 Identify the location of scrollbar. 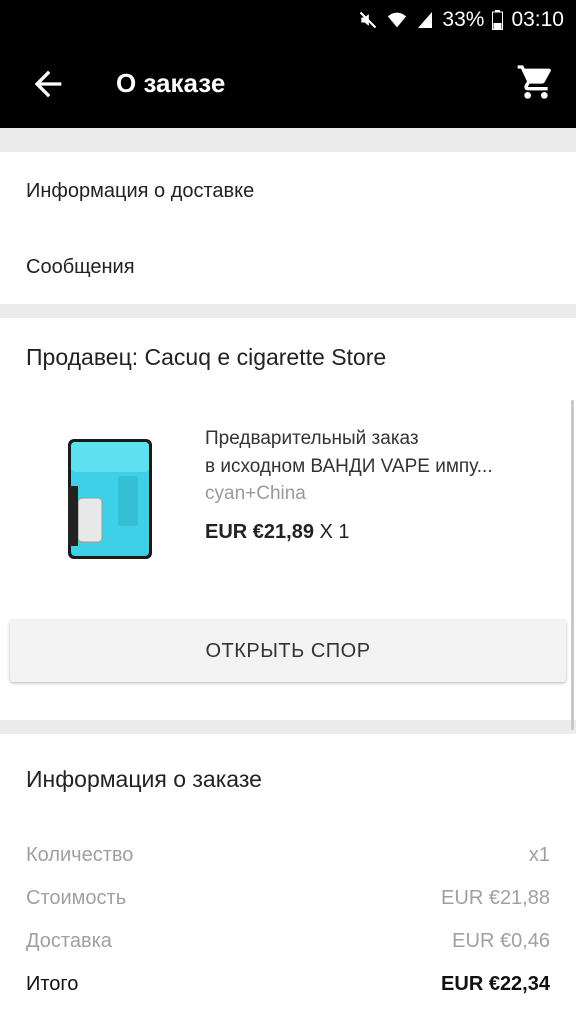
(572, 565).